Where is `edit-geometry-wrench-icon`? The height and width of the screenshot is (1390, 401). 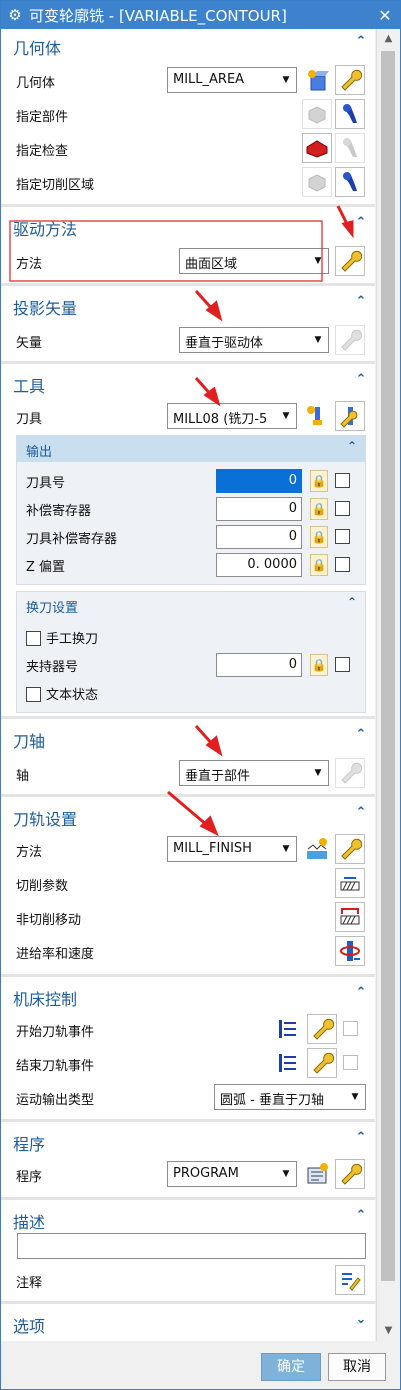 edit-geometry-wrench-icon is located at coordinates (350, 80).